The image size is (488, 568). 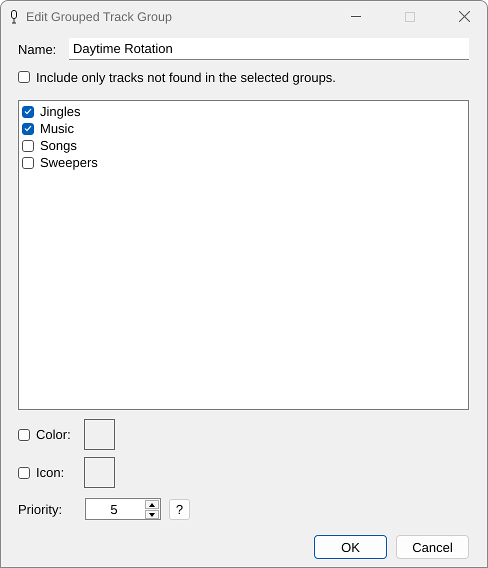 What do you see at coordinates (269, 49) in the screenshot?
I see `name-field: Daytime Rotation` at bounding box center [269, 49].